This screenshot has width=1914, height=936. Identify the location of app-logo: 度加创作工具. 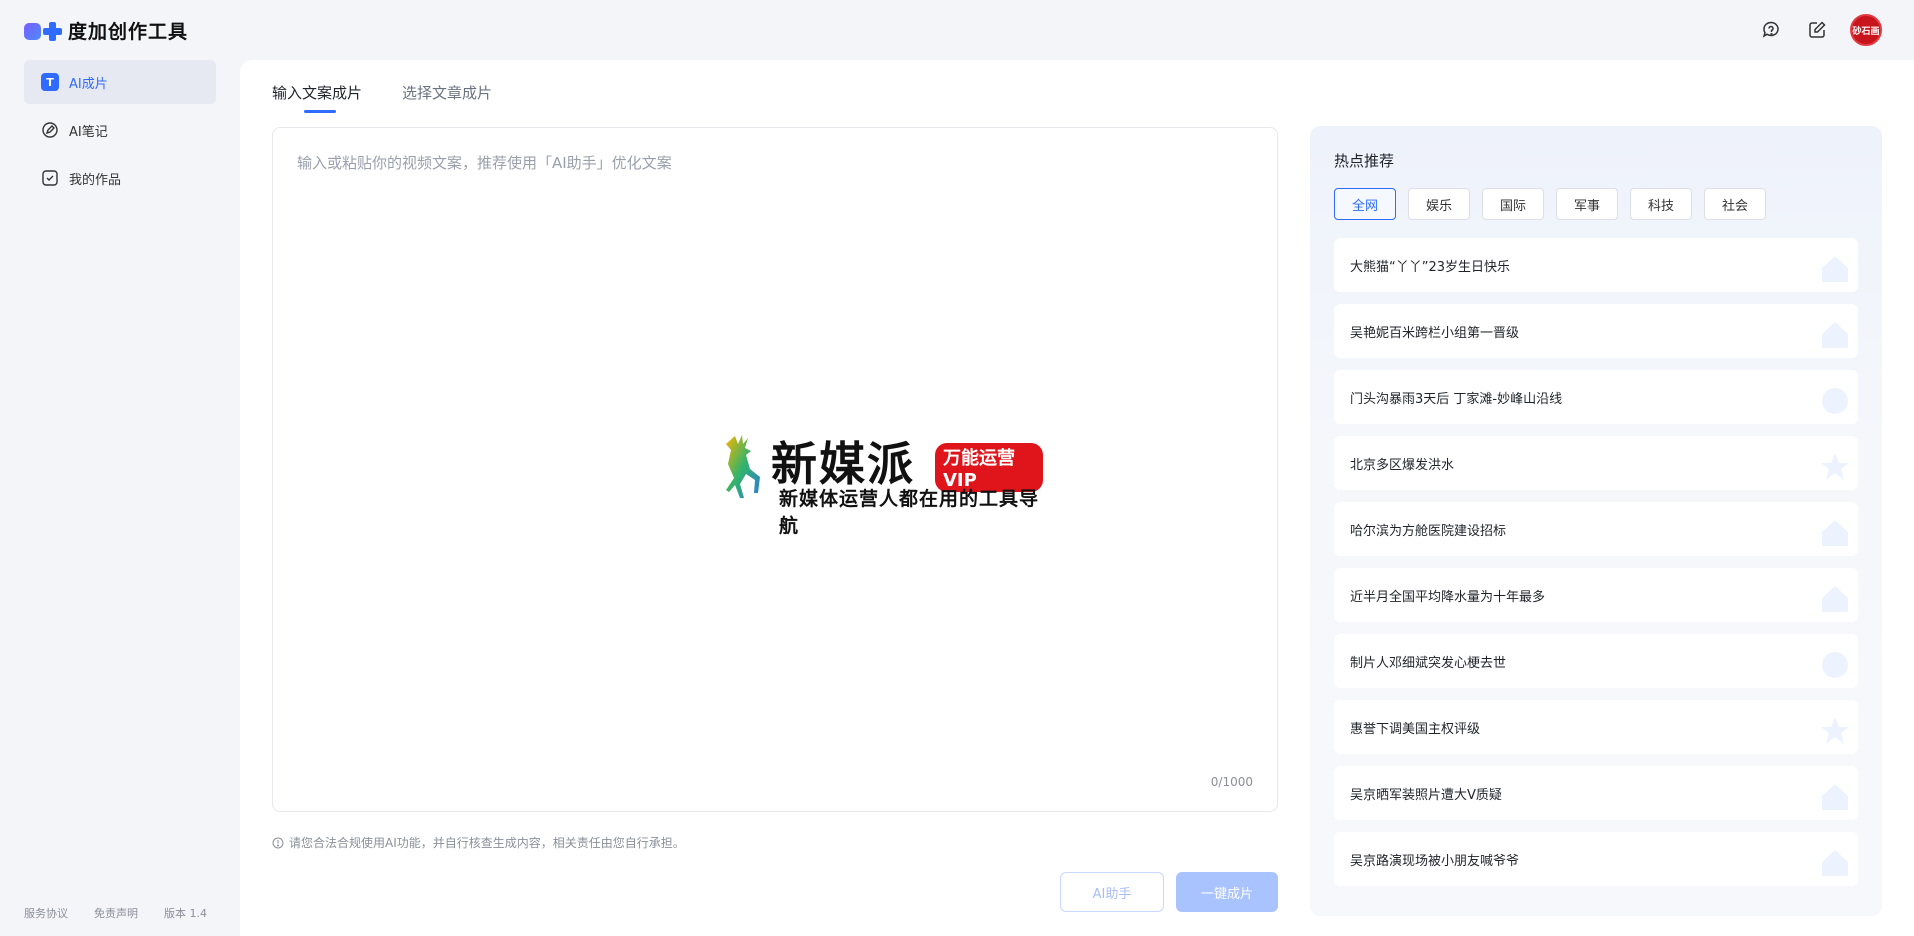
(106, 30).